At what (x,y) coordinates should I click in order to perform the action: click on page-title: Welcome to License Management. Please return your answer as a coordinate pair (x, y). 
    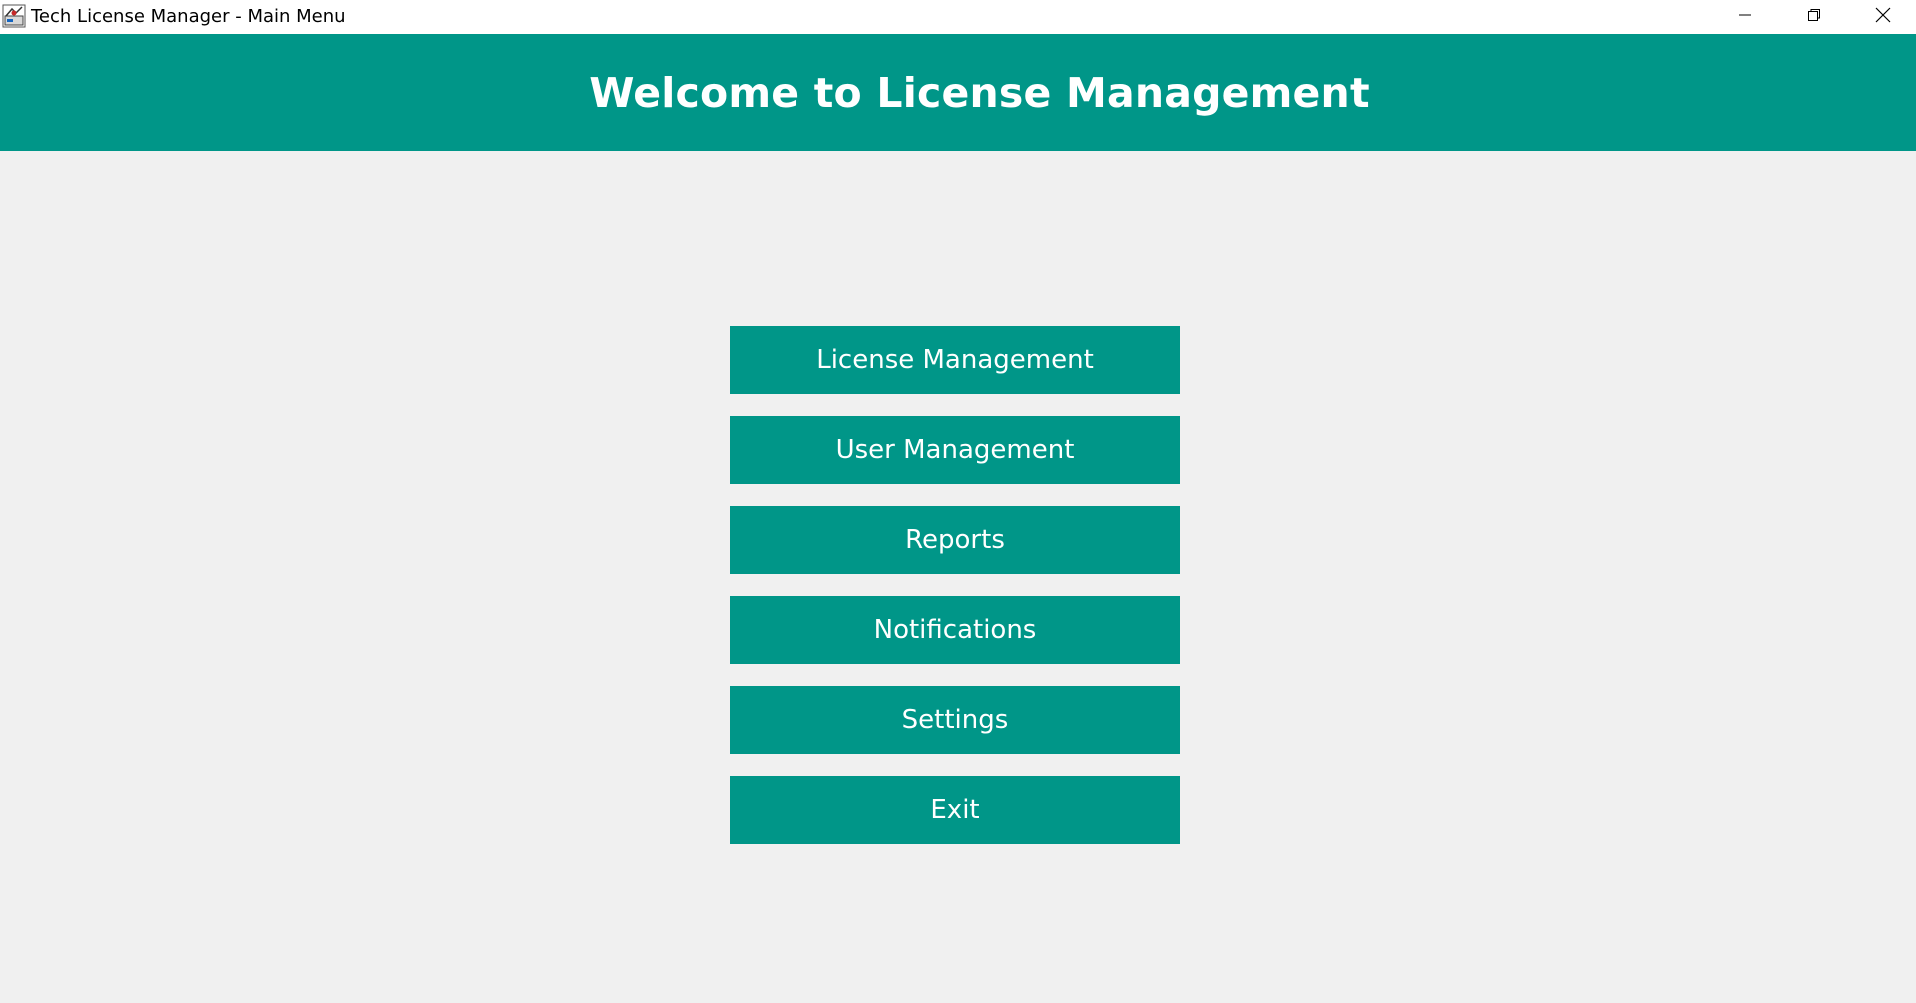
    Looking at the image, I should click on (979, 92).